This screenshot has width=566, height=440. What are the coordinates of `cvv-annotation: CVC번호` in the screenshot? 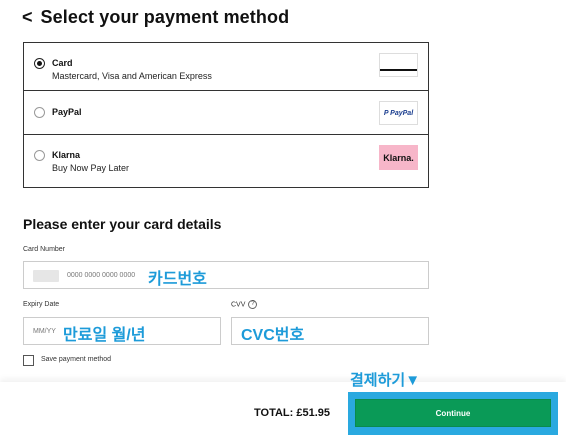 It's located at (273, 335).